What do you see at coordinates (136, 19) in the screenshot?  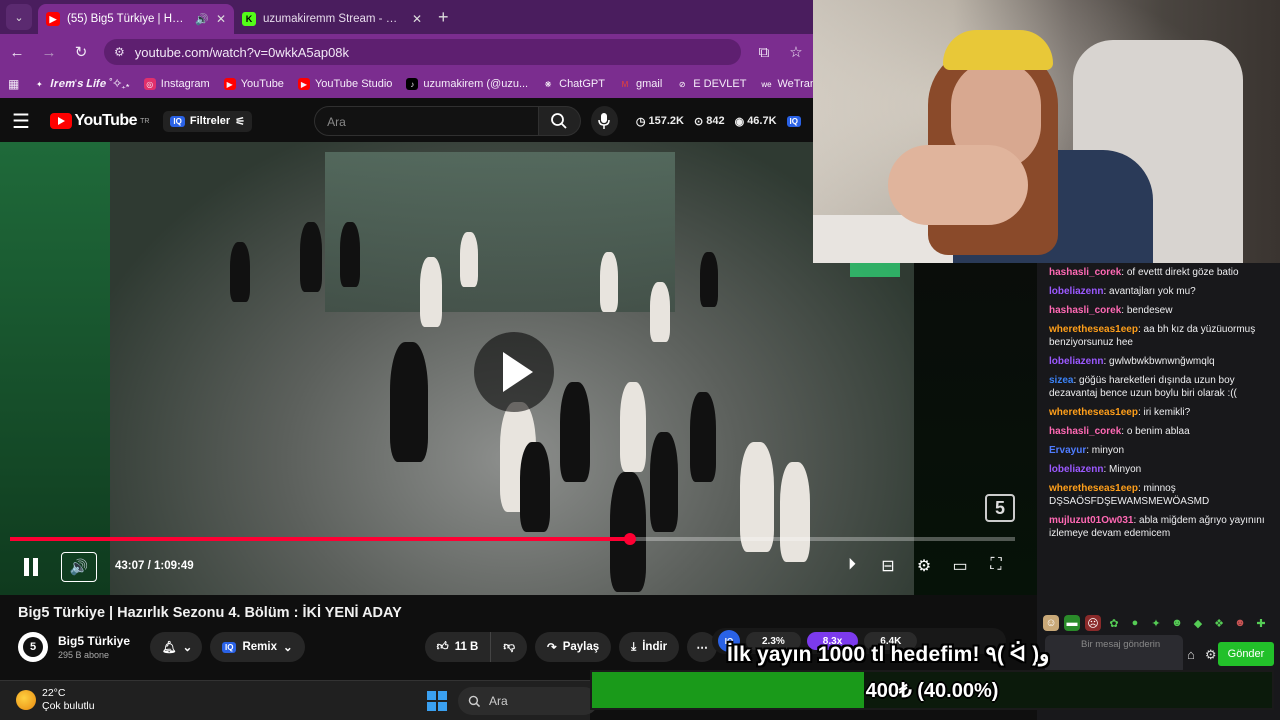 I see `tab-youtube: ▶ (55) Big5 Türkiye | Hazırlık S 🔊 ✕` at bounding box center [136, 19].